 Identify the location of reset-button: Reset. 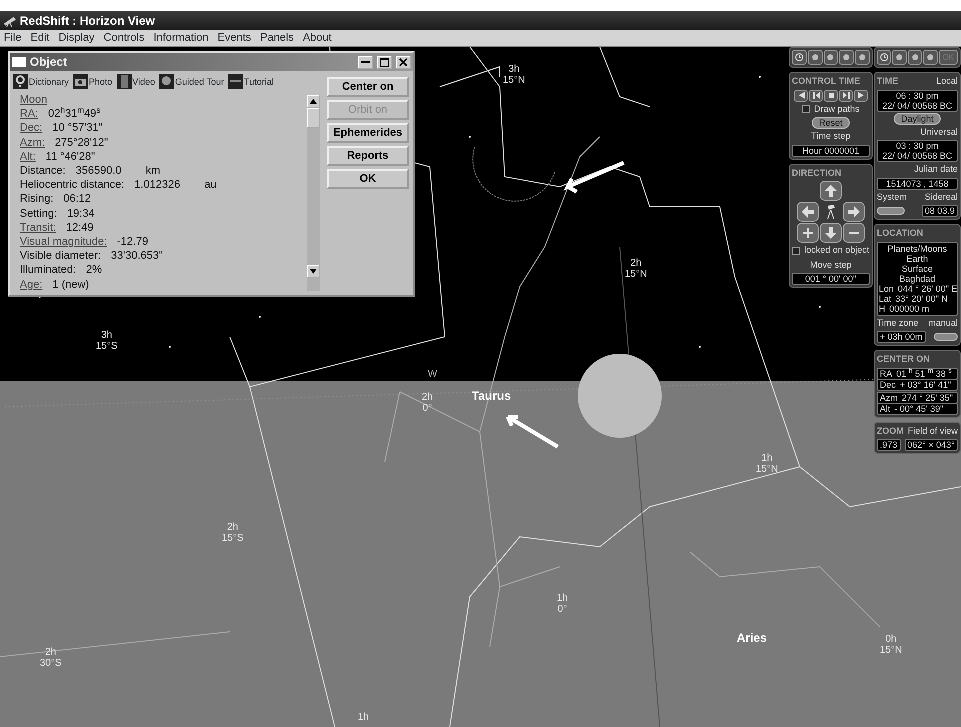
(831, 123).